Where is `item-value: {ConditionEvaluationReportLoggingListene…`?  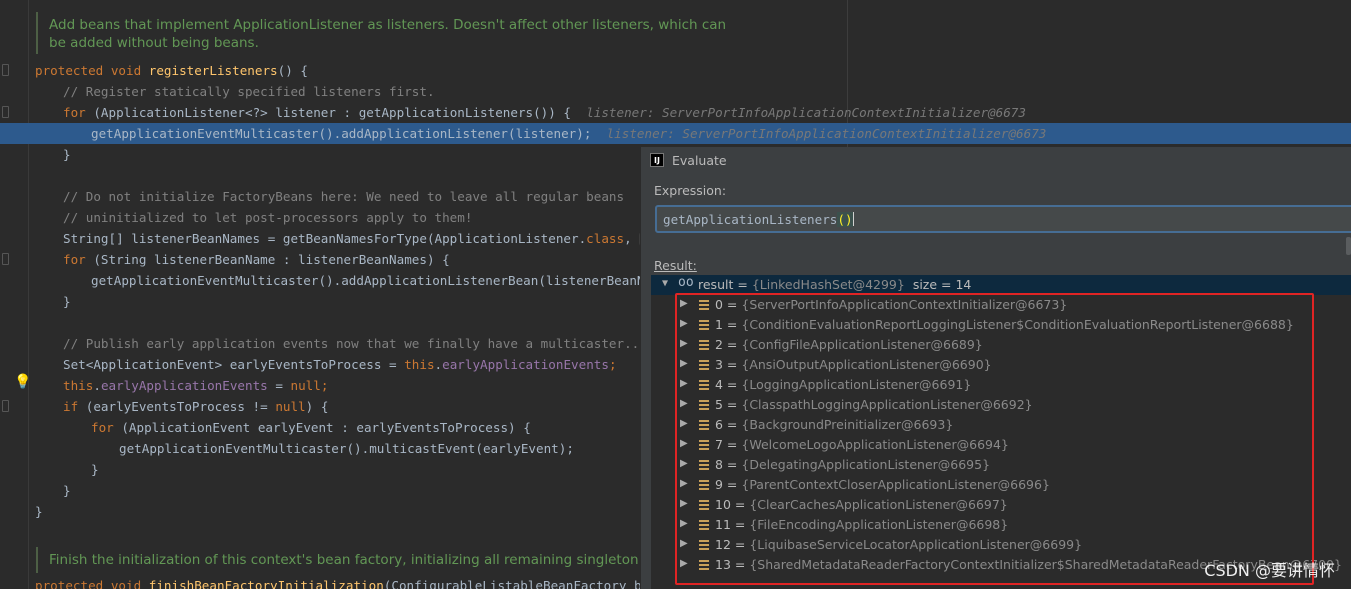
item-value: {ConditionEvaluationReportLoggingListene… is located at coordinates (1017, 324).